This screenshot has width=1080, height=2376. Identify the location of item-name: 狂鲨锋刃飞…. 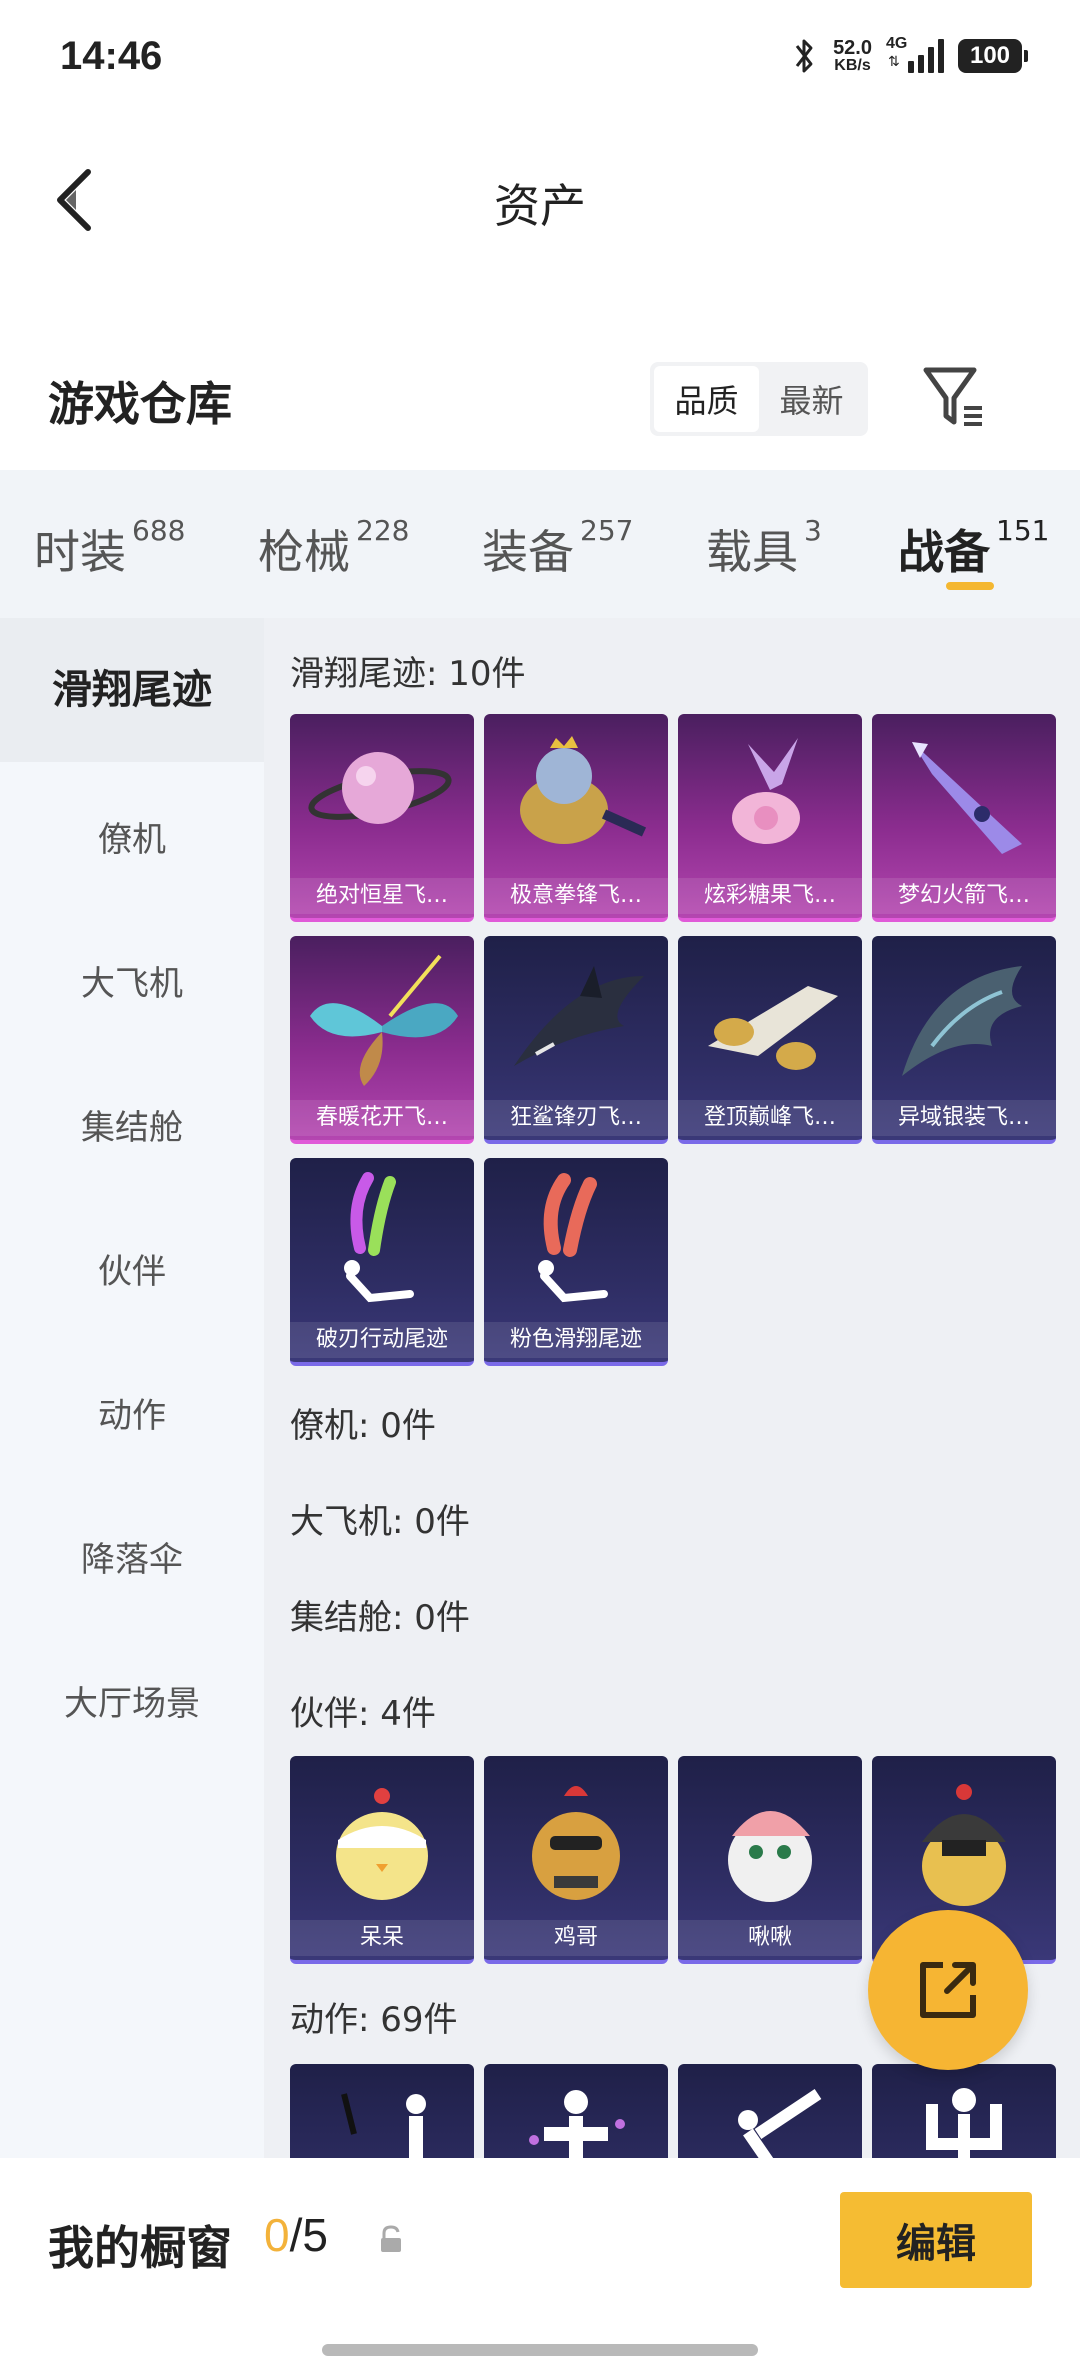
(576, 1118).